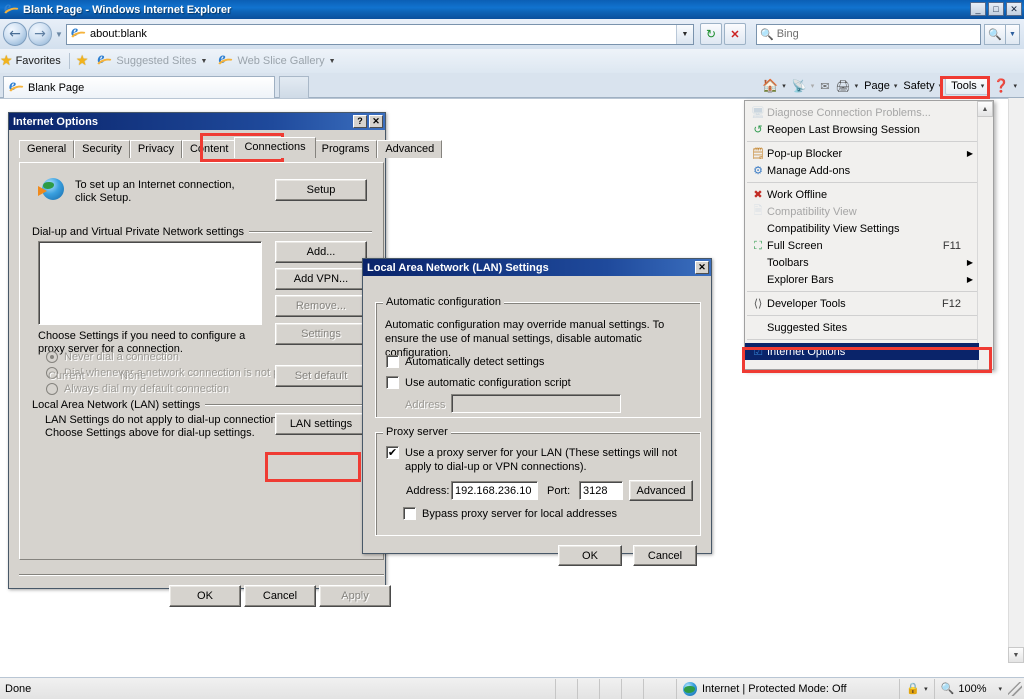 The image size is (1024, 699). What do you see at coordinates (983, 86) in the screenshot?
I see `tools-caret-icon: ▾` at bounding box center [983, 86].